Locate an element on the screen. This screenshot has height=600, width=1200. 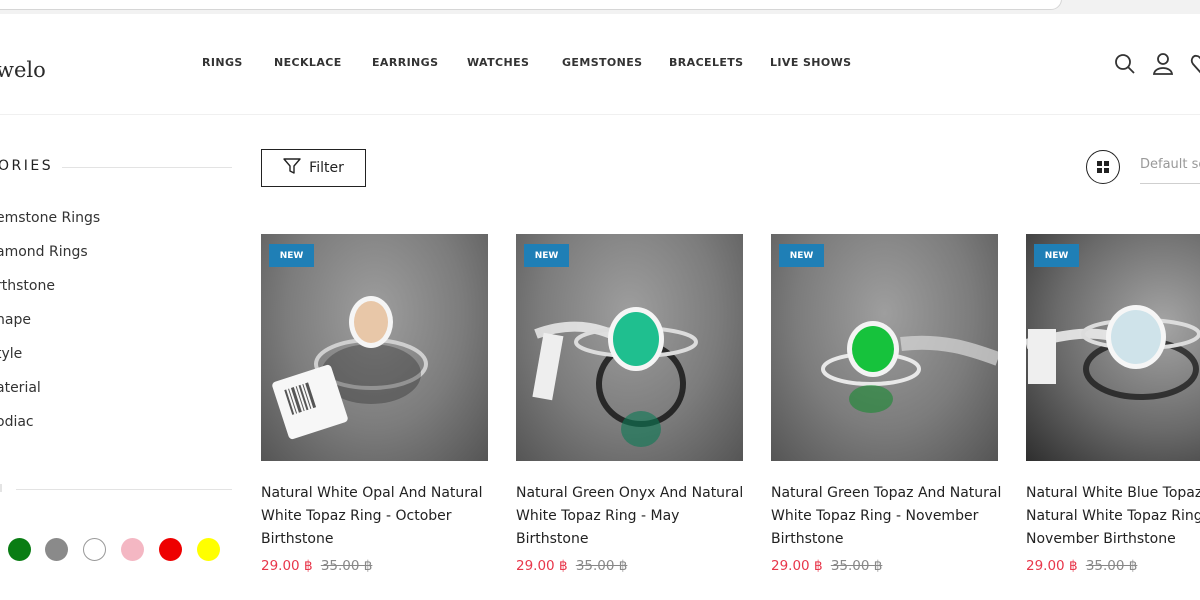
browser-top-strip is located at coordinates (600, 7).